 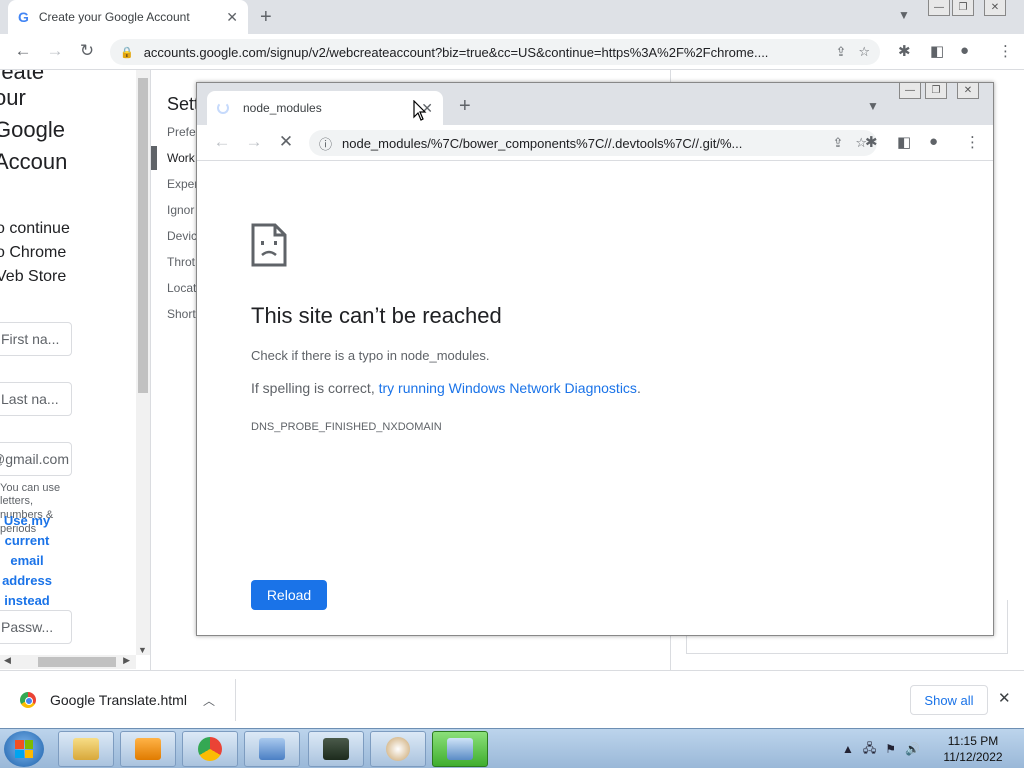 What do you see at coordinates (128, 17) in the screenshot?
I see `tab-create-google-account: G Create your Google Account ✕` at bounding box center [128, 17].